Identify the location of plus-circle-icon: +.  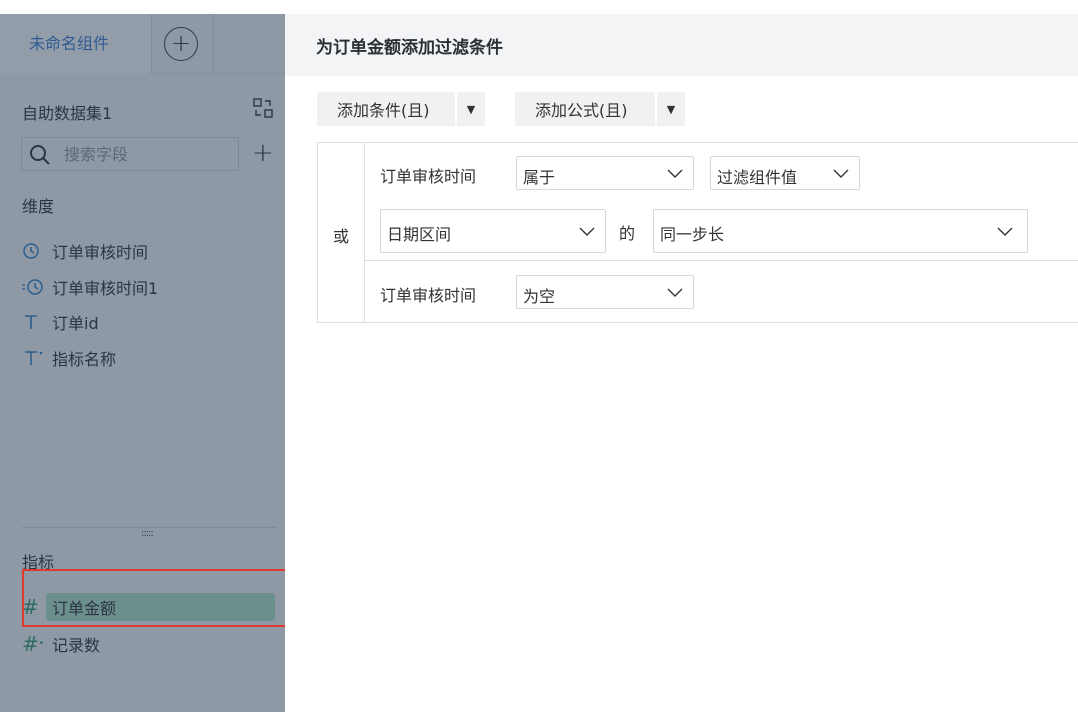
(181, 44).